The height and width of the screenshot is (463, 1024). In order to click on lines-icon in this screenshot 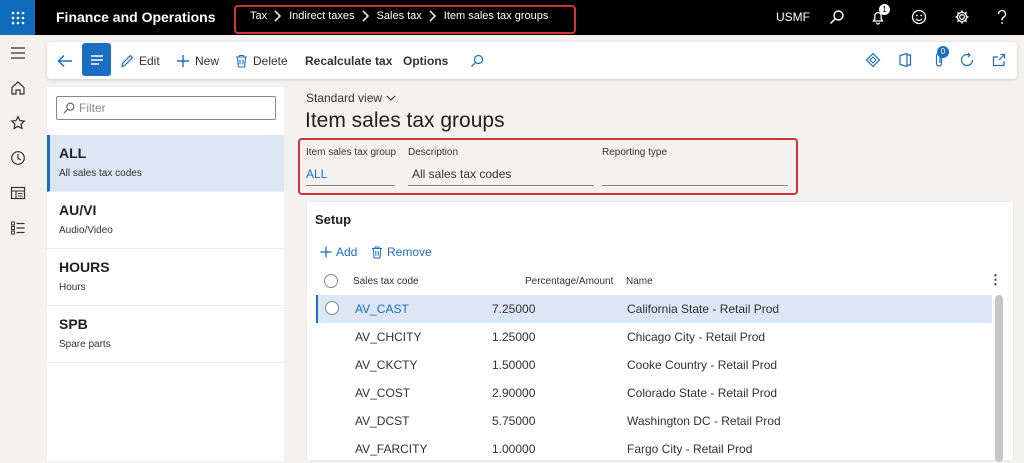, I will do `click(96, 59)`.